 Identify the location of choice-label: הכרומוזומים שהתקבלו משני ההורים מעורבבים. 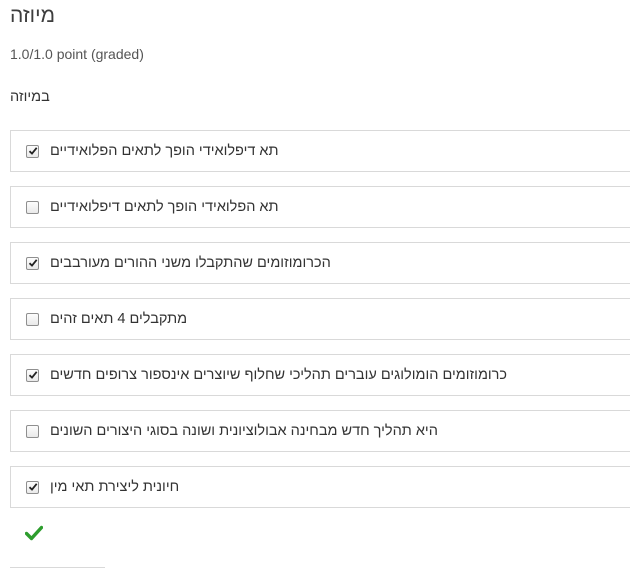
(190, 263).